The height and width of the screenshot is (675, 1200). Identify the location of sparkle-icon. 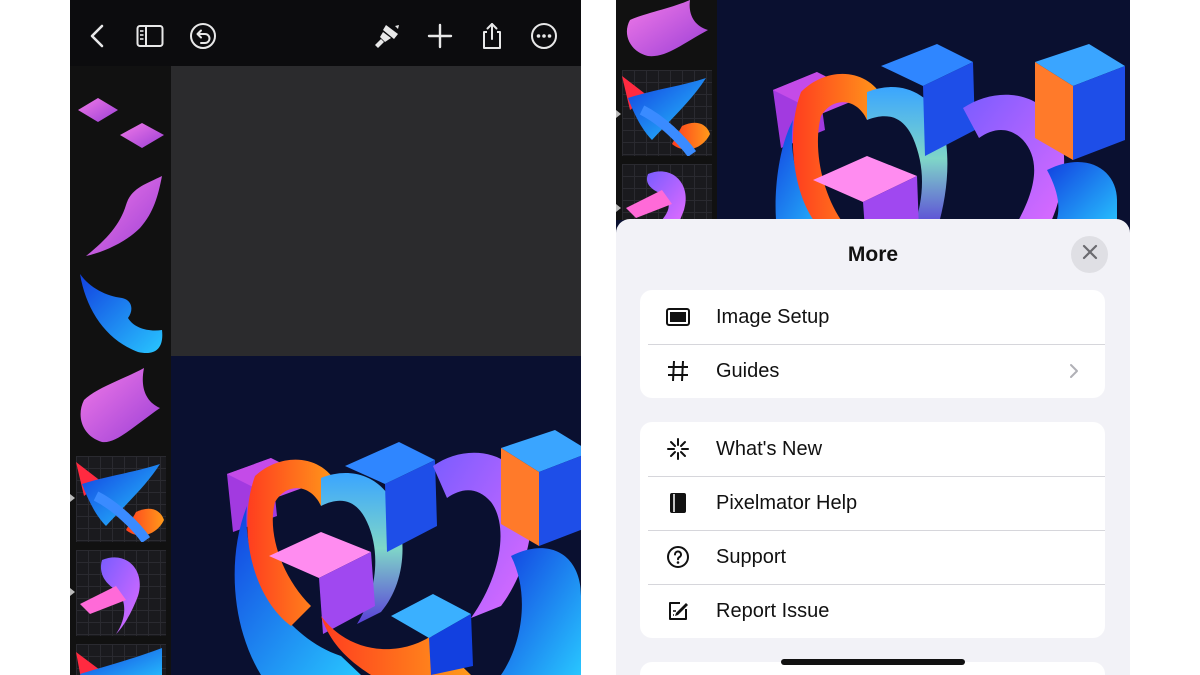
(678, 449).